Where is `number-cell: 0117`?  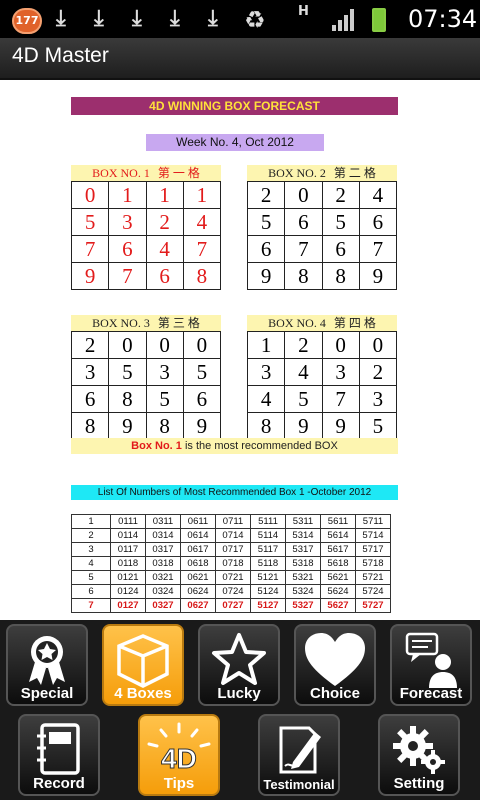 number-cell: 0117 is located at coordinates (128, 549).